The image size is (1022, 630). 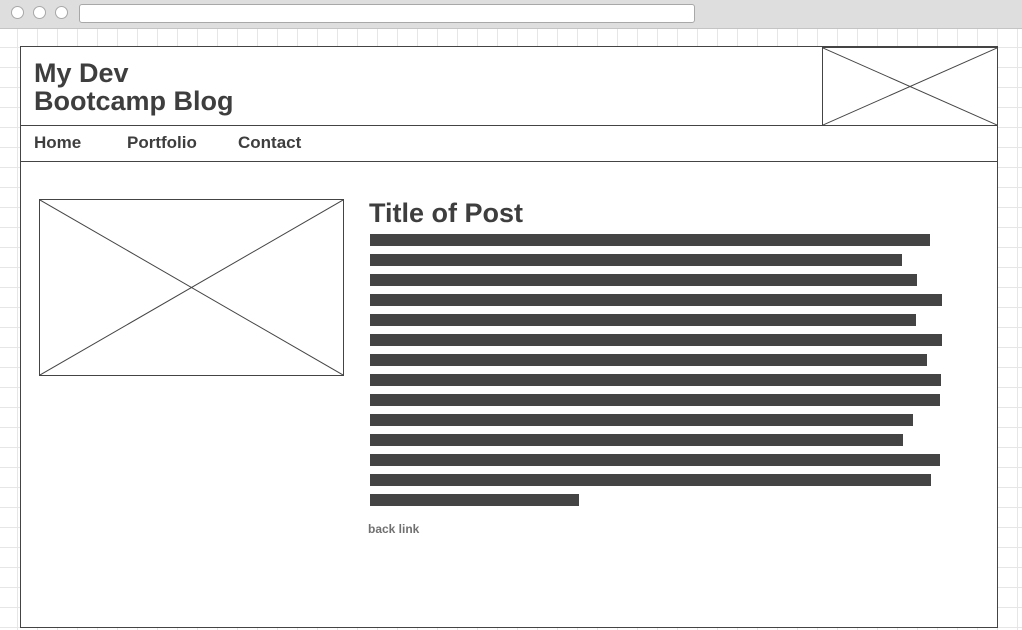 What do you see at coordinates (81, 73) in the screenshot?
I see `blog-title-line-1: My Dev` at bounding box center [81, 73].